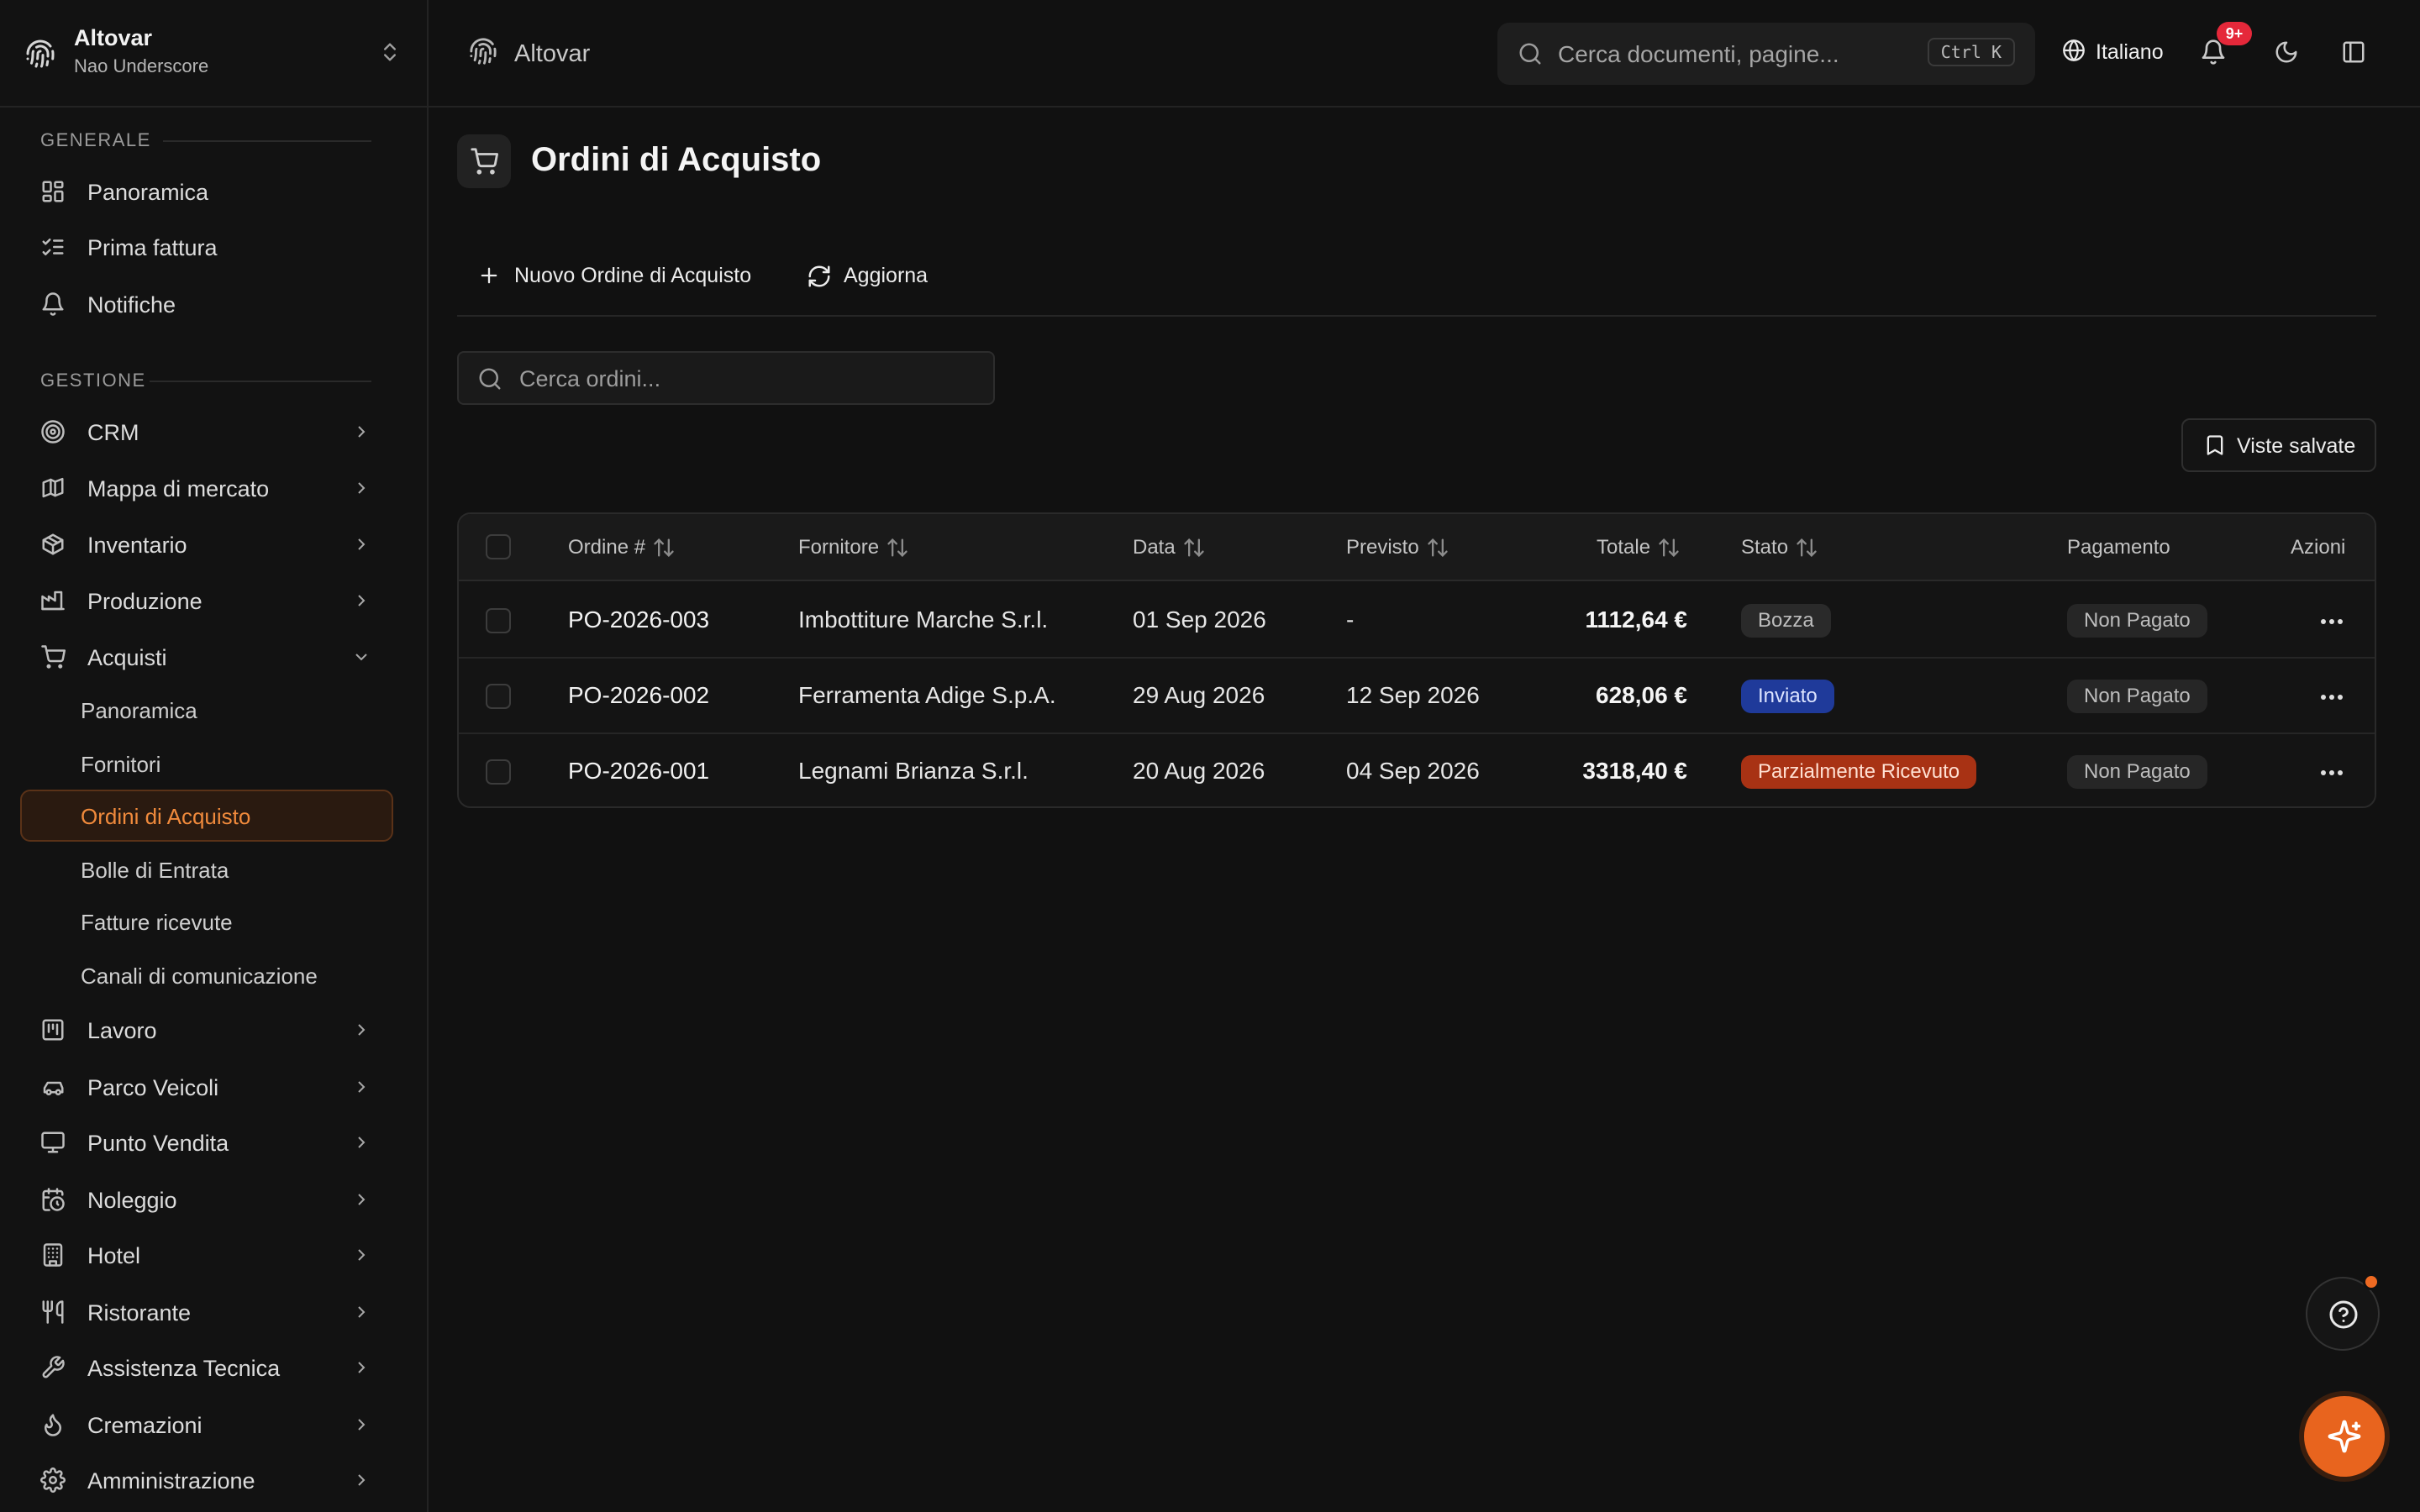 Image resolution: width=2420 pixels, height=1512 pixels. I want to click on panel-toggle-icon, so click(2353, 52).